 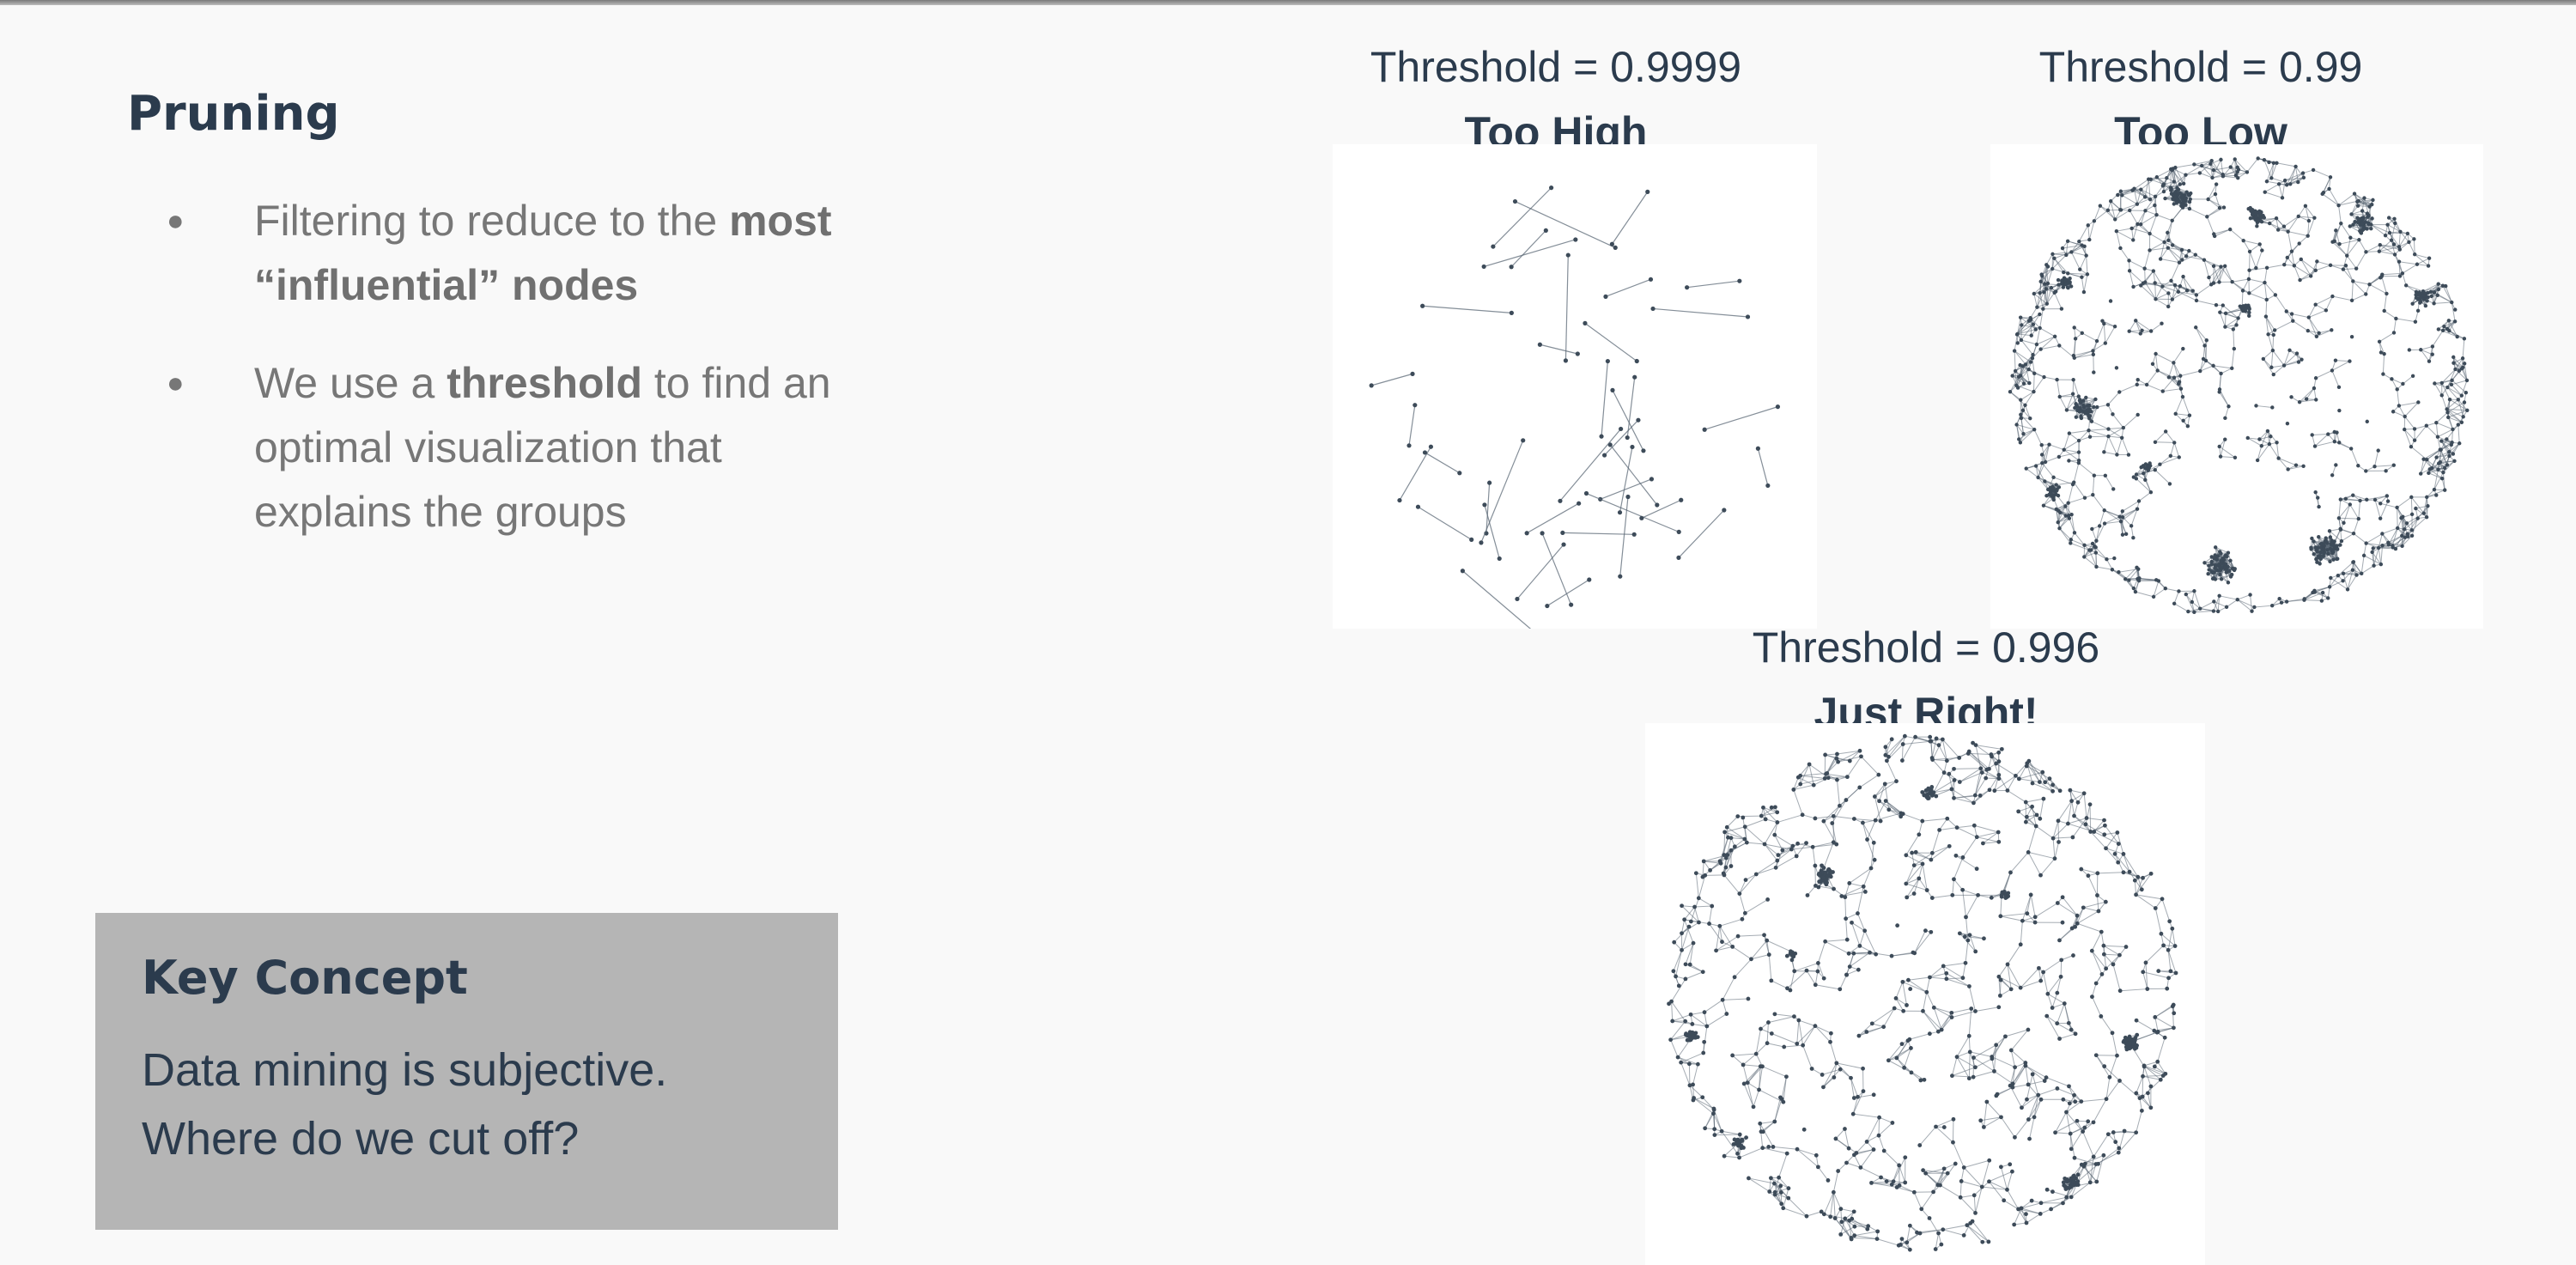 What do you see at coordinates (2200, 67) in the screenshot?
I see `threshold-label: Threshold = 0.99` at bounding box center [2200, 67].